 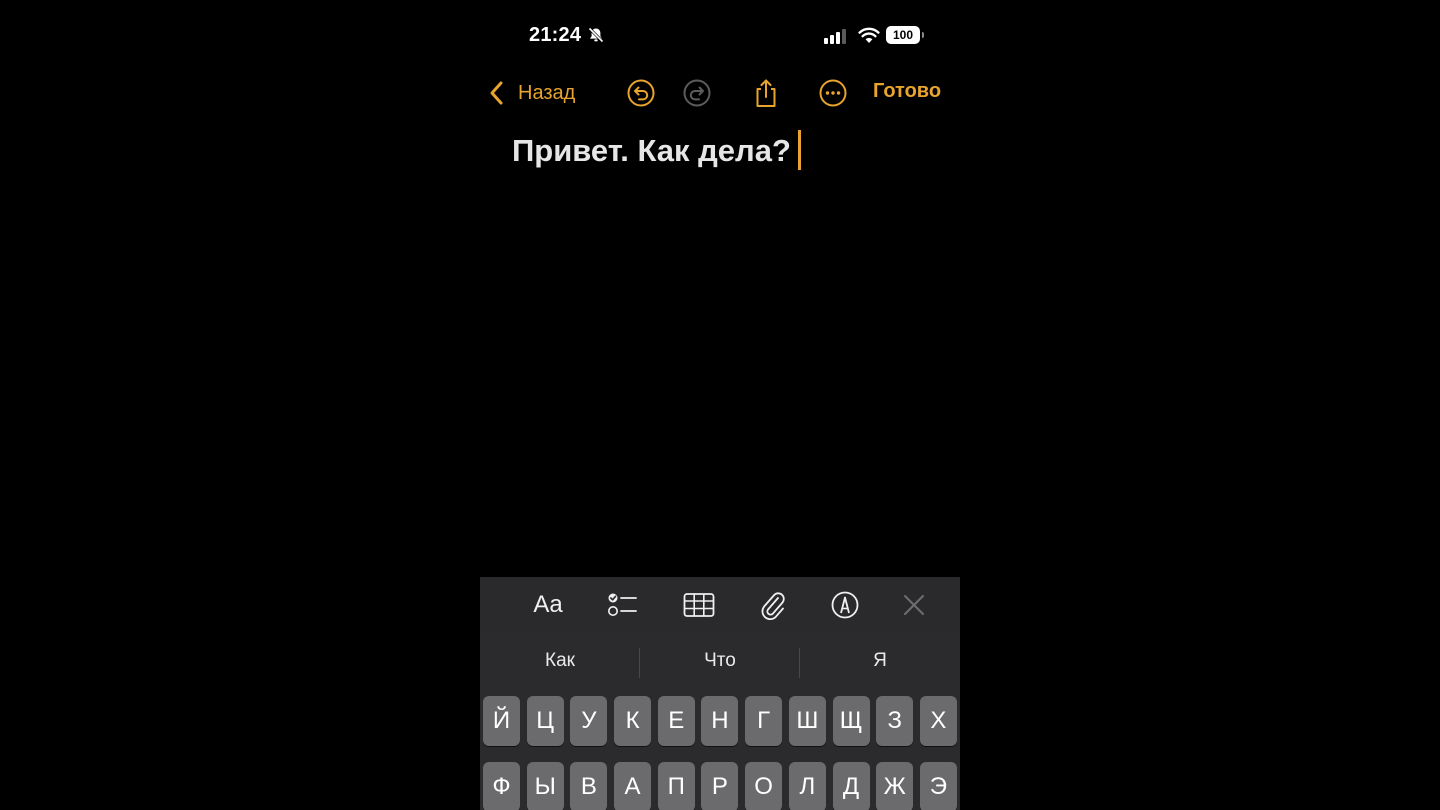 I want to click on done-button: Готово, so click(x=907, y=91).